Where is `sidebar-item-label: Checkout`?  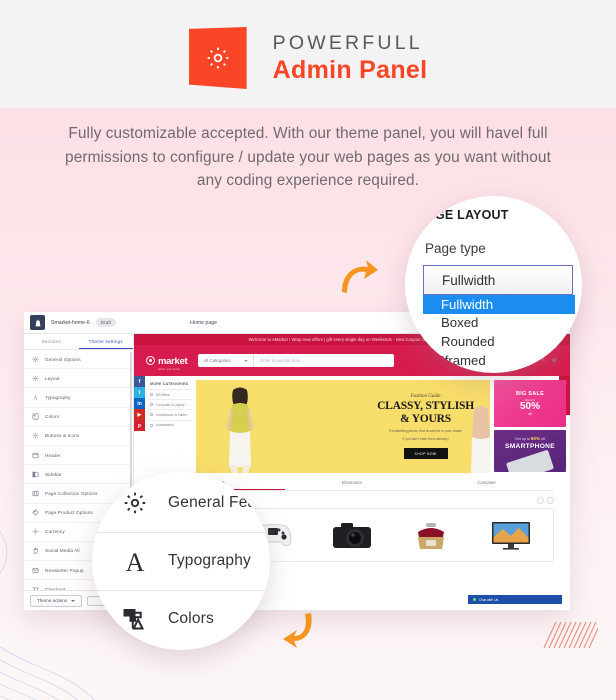 sidebar-item-label: Checkout is located at coordinates (55, 588).